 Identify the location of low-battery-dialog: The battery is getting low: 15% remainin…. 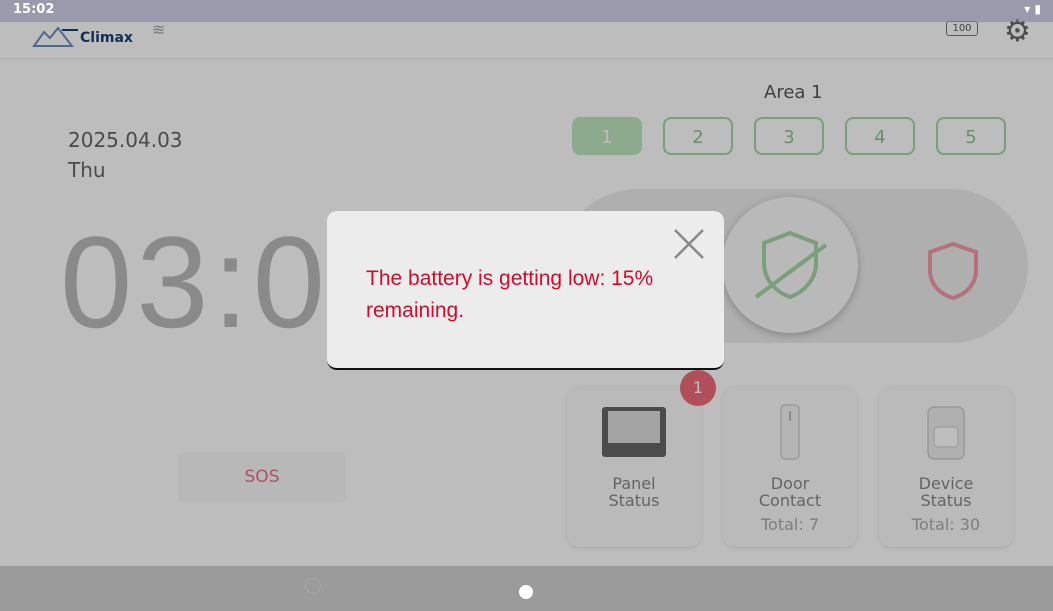
(525, 290).